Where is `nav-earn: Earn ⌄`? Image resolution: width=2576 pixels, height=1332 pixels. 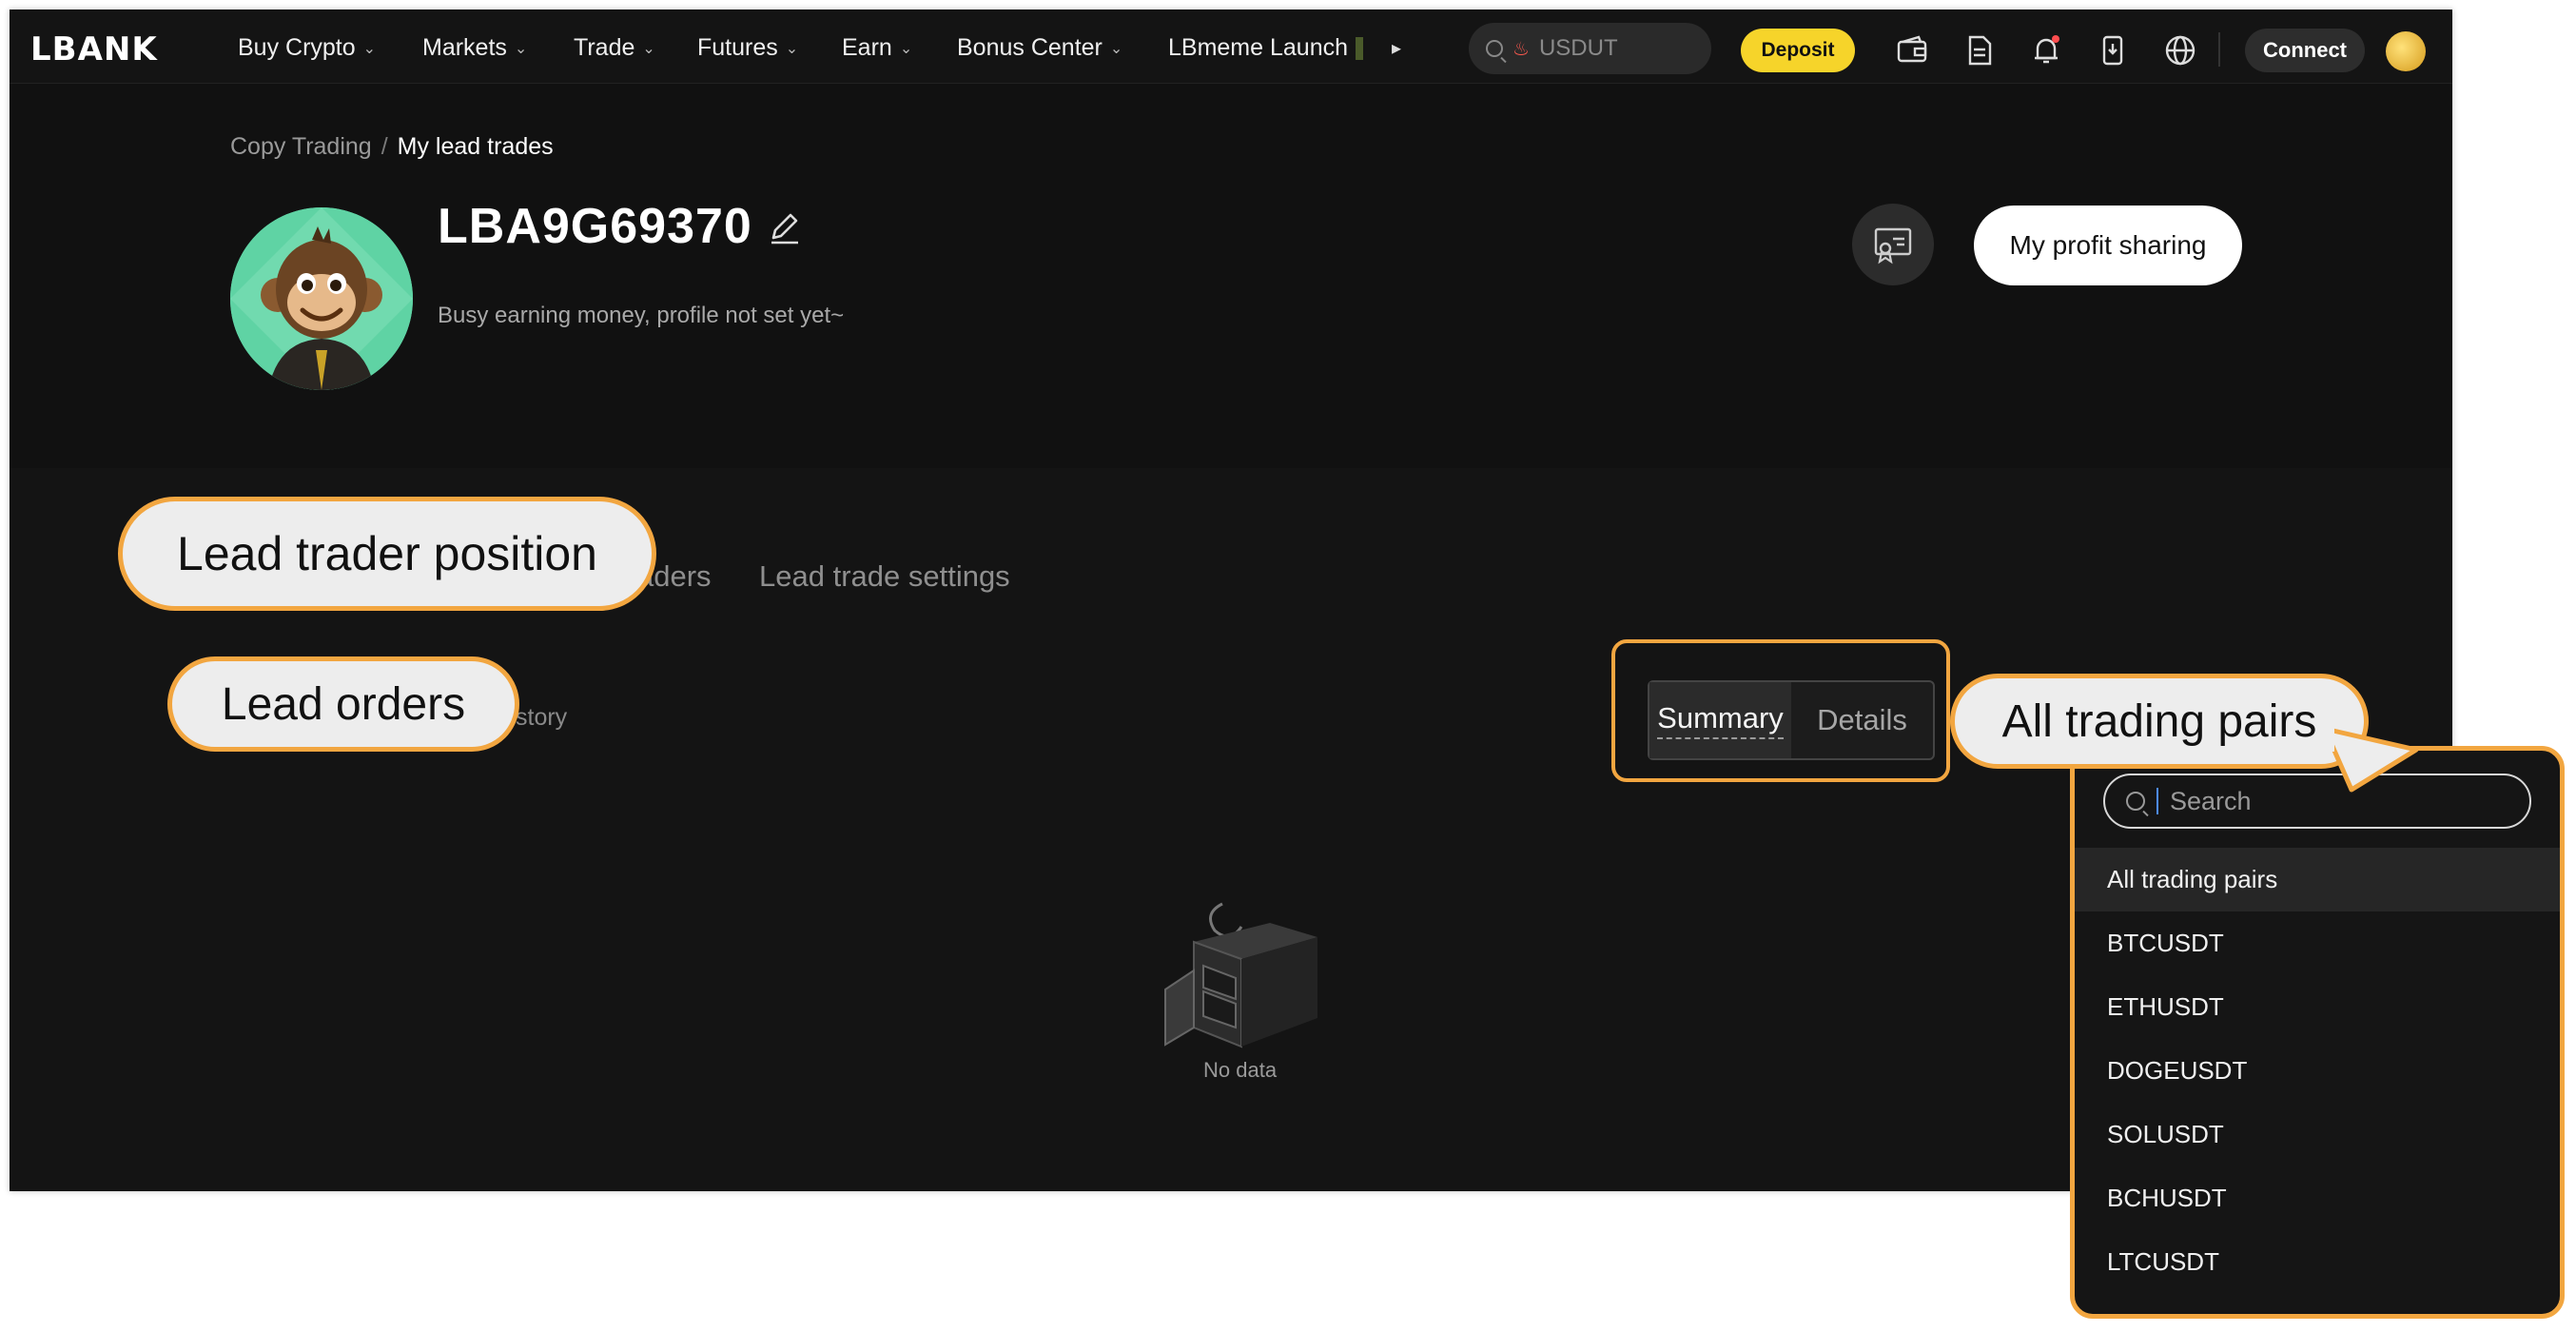
nav-earn: Earn ⌄ is located at coordinates (877, 48).